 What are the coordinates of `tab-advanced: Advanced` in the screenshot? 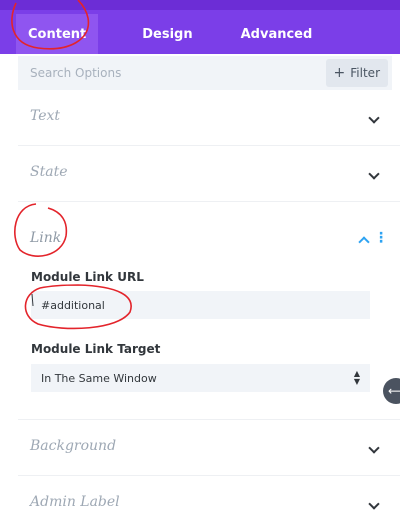 It's located at (277, 34).